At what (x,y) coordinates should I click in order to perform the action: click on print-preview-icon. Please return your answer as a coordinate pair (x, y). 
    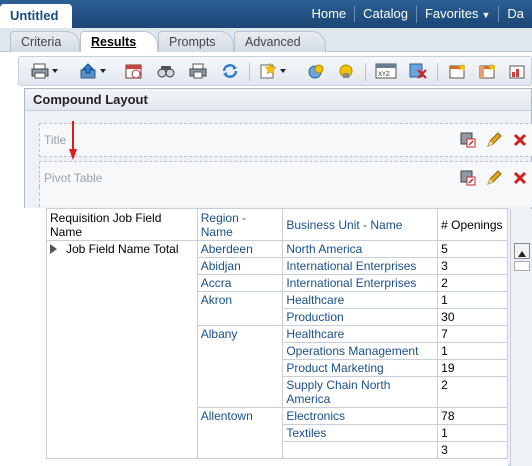
    Looking at the image, I should click on (198, 71).